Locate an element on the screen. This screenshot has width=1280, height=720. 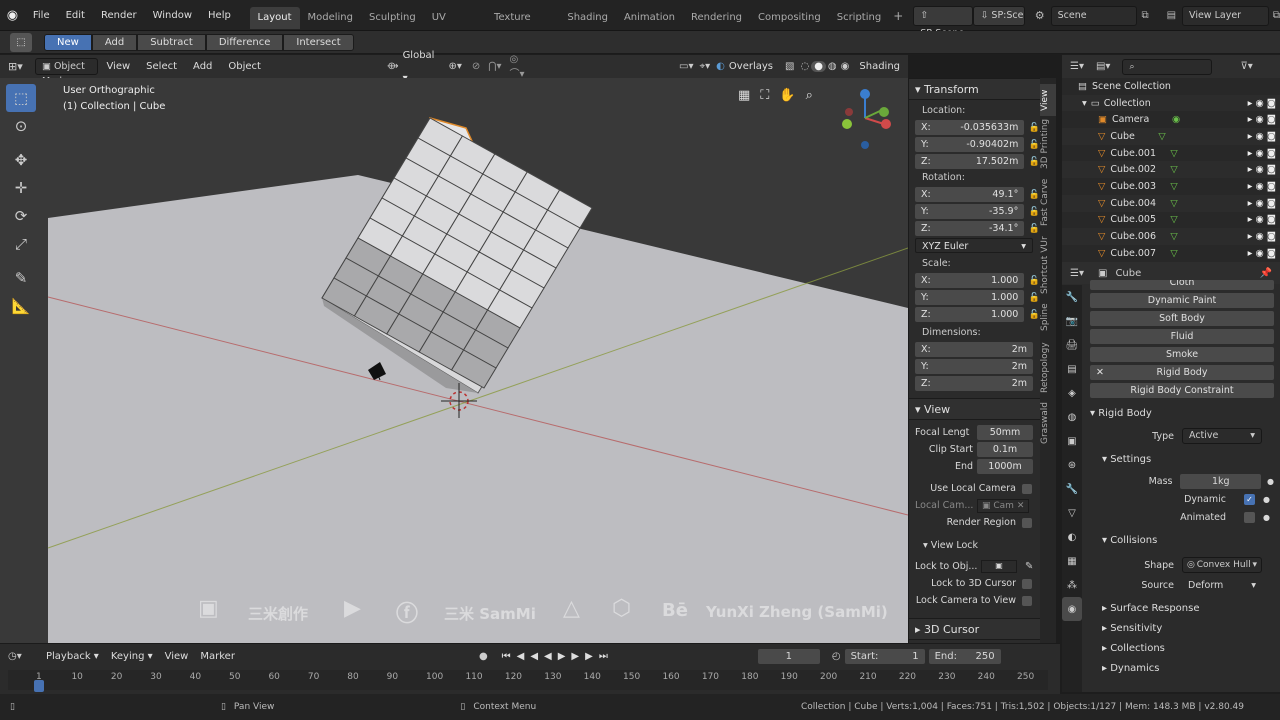
add-workspace-button: + is located at coordinates (898, 16).